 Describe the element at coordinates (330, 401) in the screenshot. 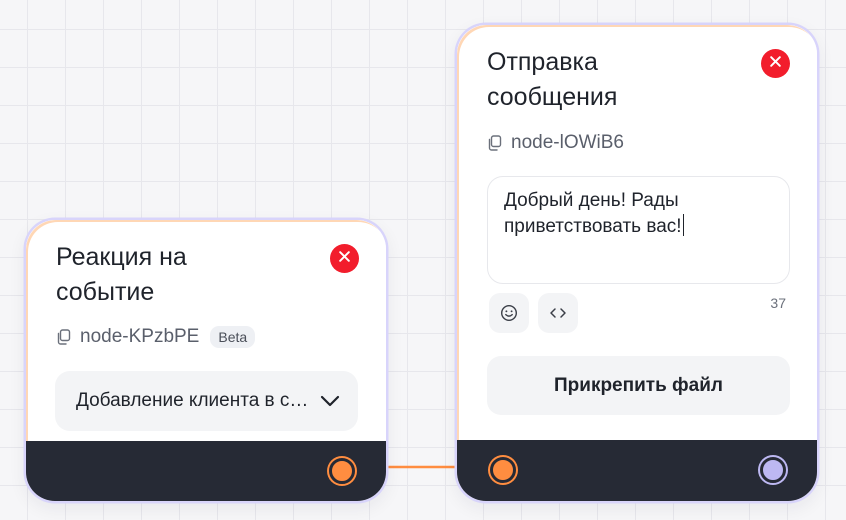

I see `chevron-down-icon` at that location.